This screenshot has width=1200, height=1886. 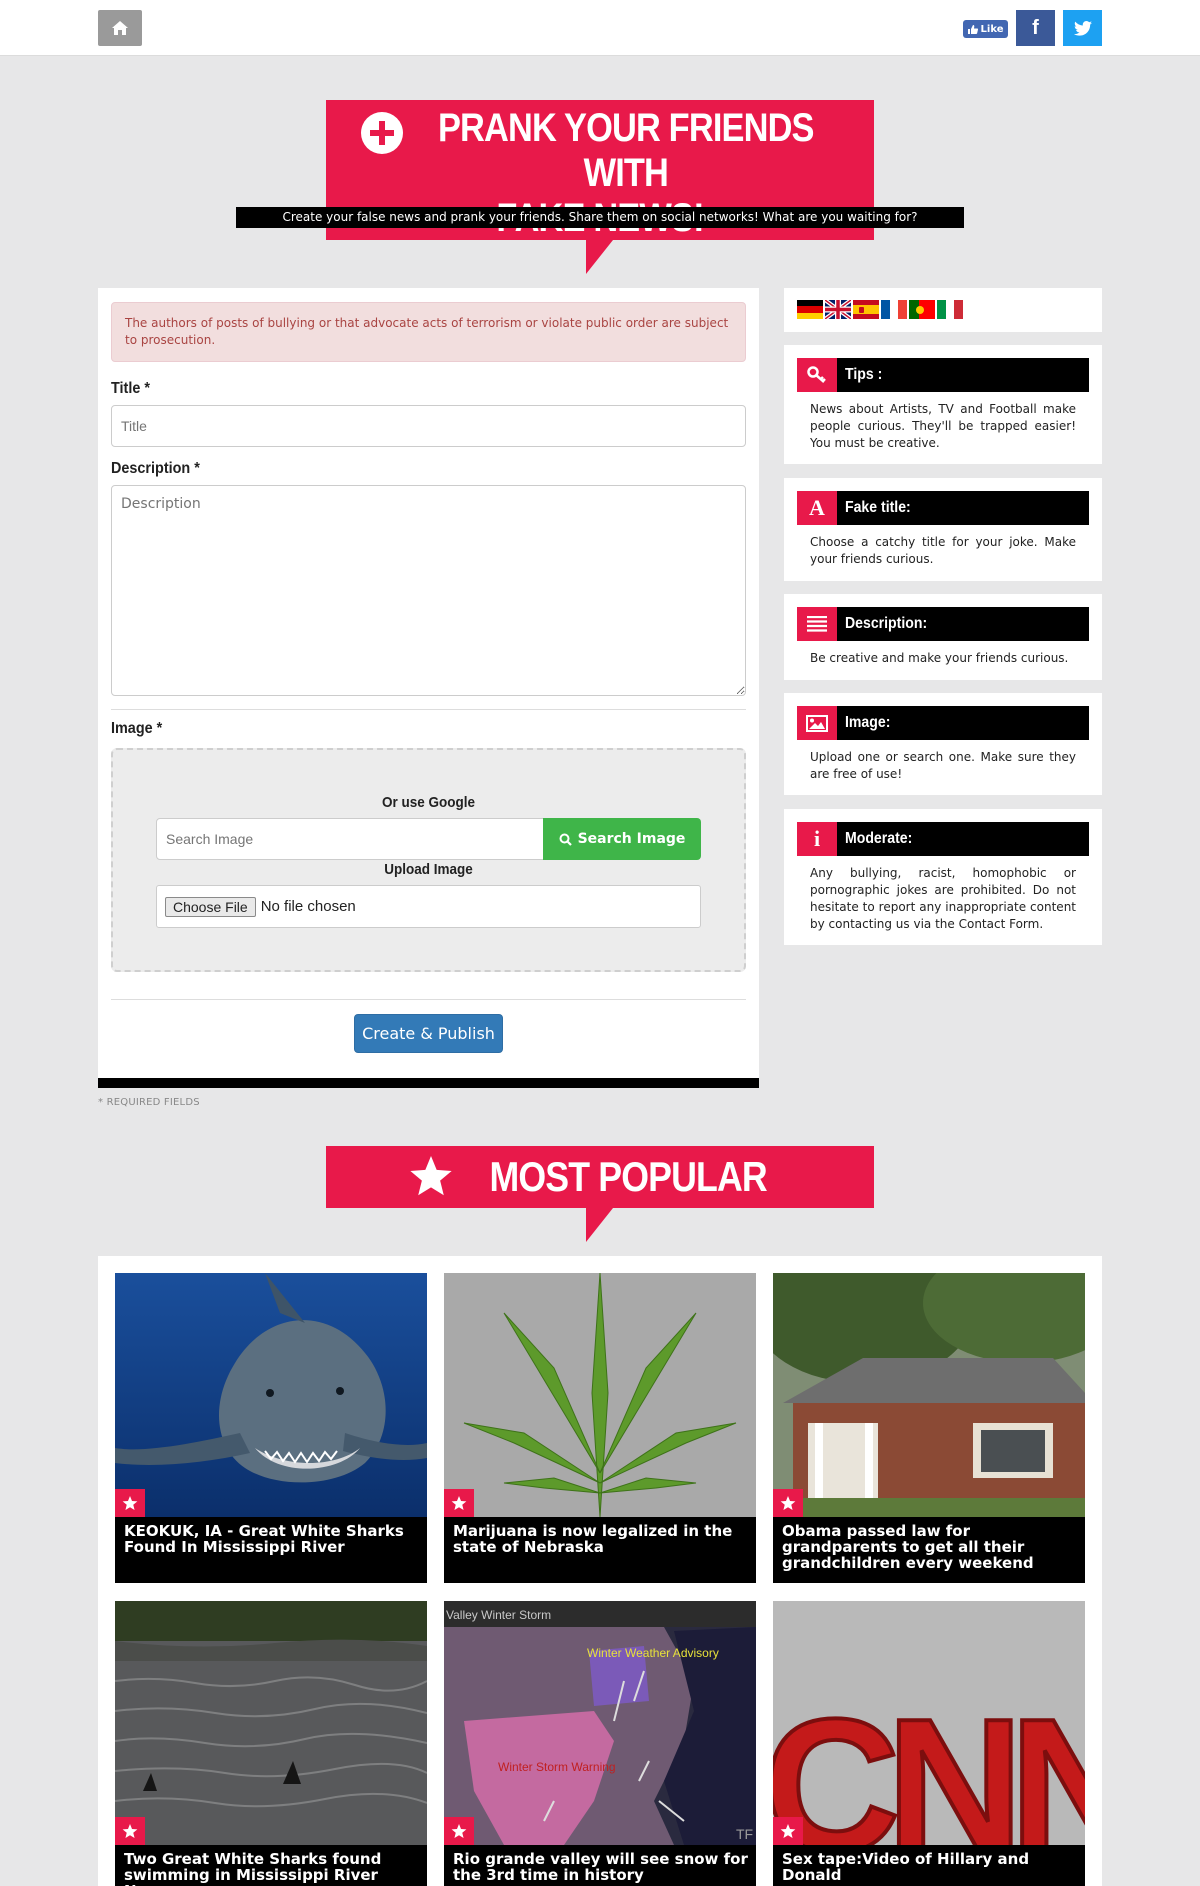 I want to click on language-flags, so click(x=880, y=309).